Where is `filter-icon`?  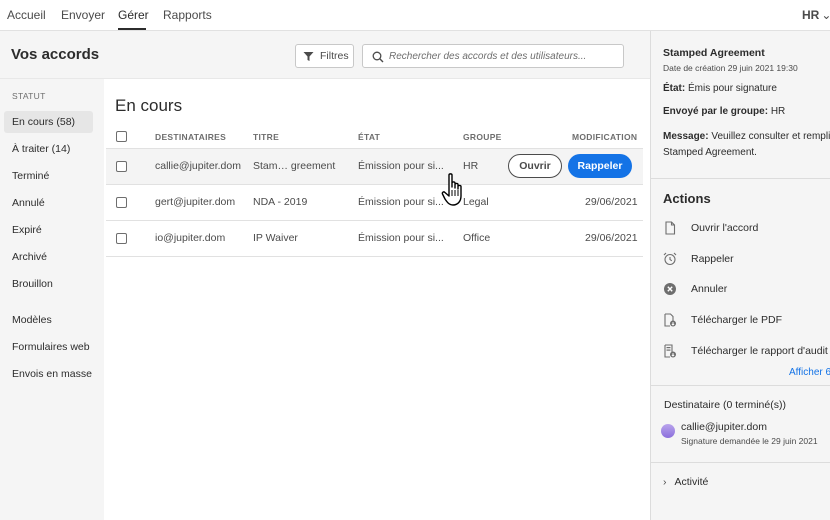
filter-icon is located at coordinates (308, 56).